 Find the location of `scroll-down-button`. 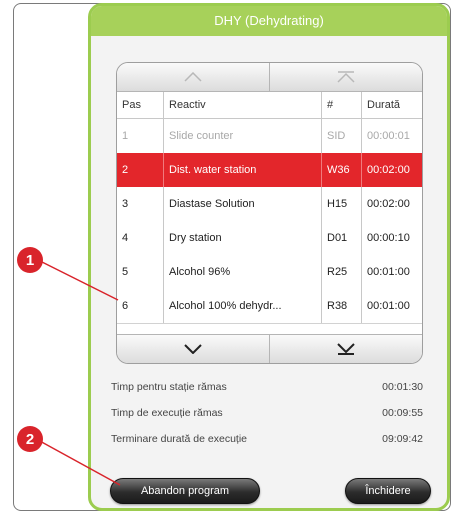

scroll-down-button is located at coordinates (193, 349).